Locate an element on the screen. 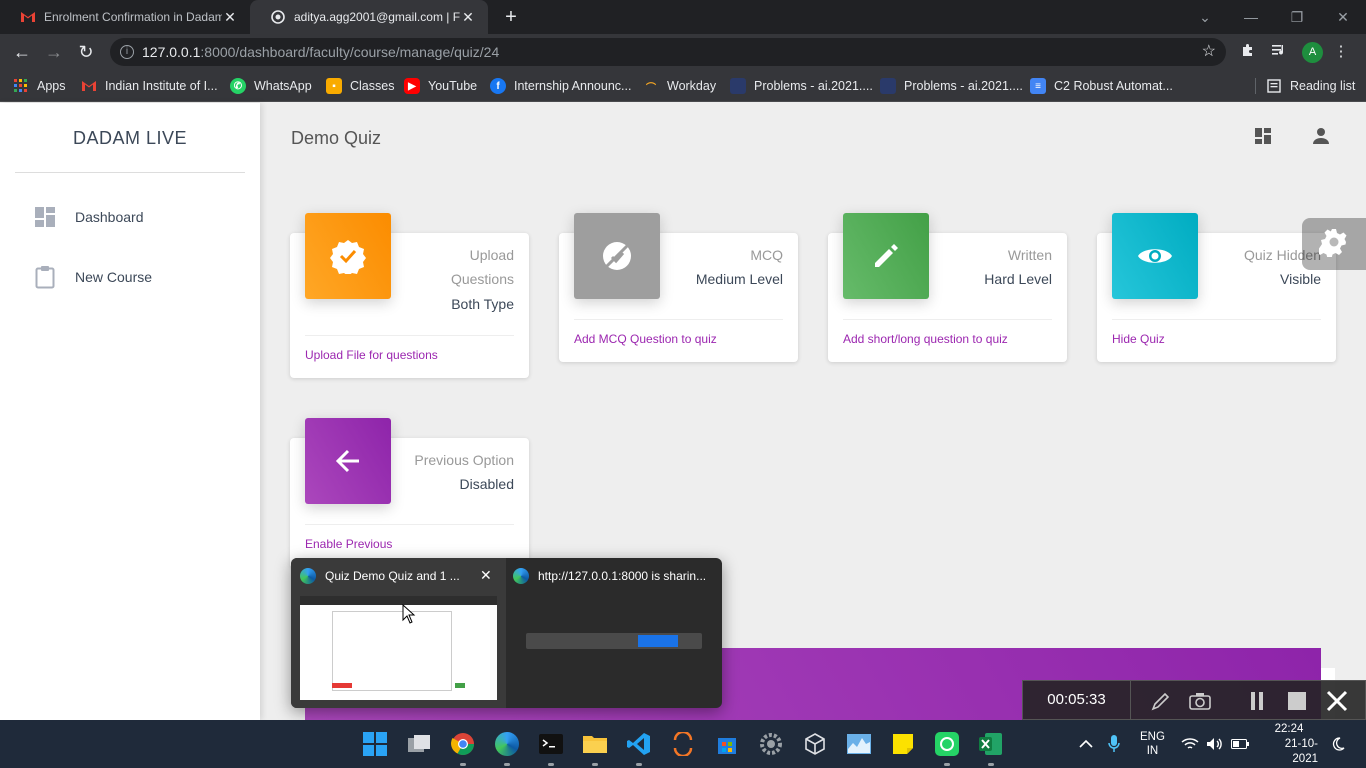  workday-icon: ⌒ is located at coordinates (651, 88).